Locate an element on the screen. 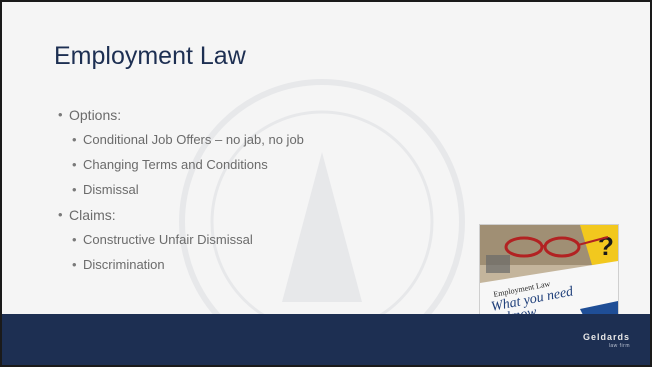  bullet-text: Conditional Job Offers – no jab, no job is located at coordinates (193, 139).